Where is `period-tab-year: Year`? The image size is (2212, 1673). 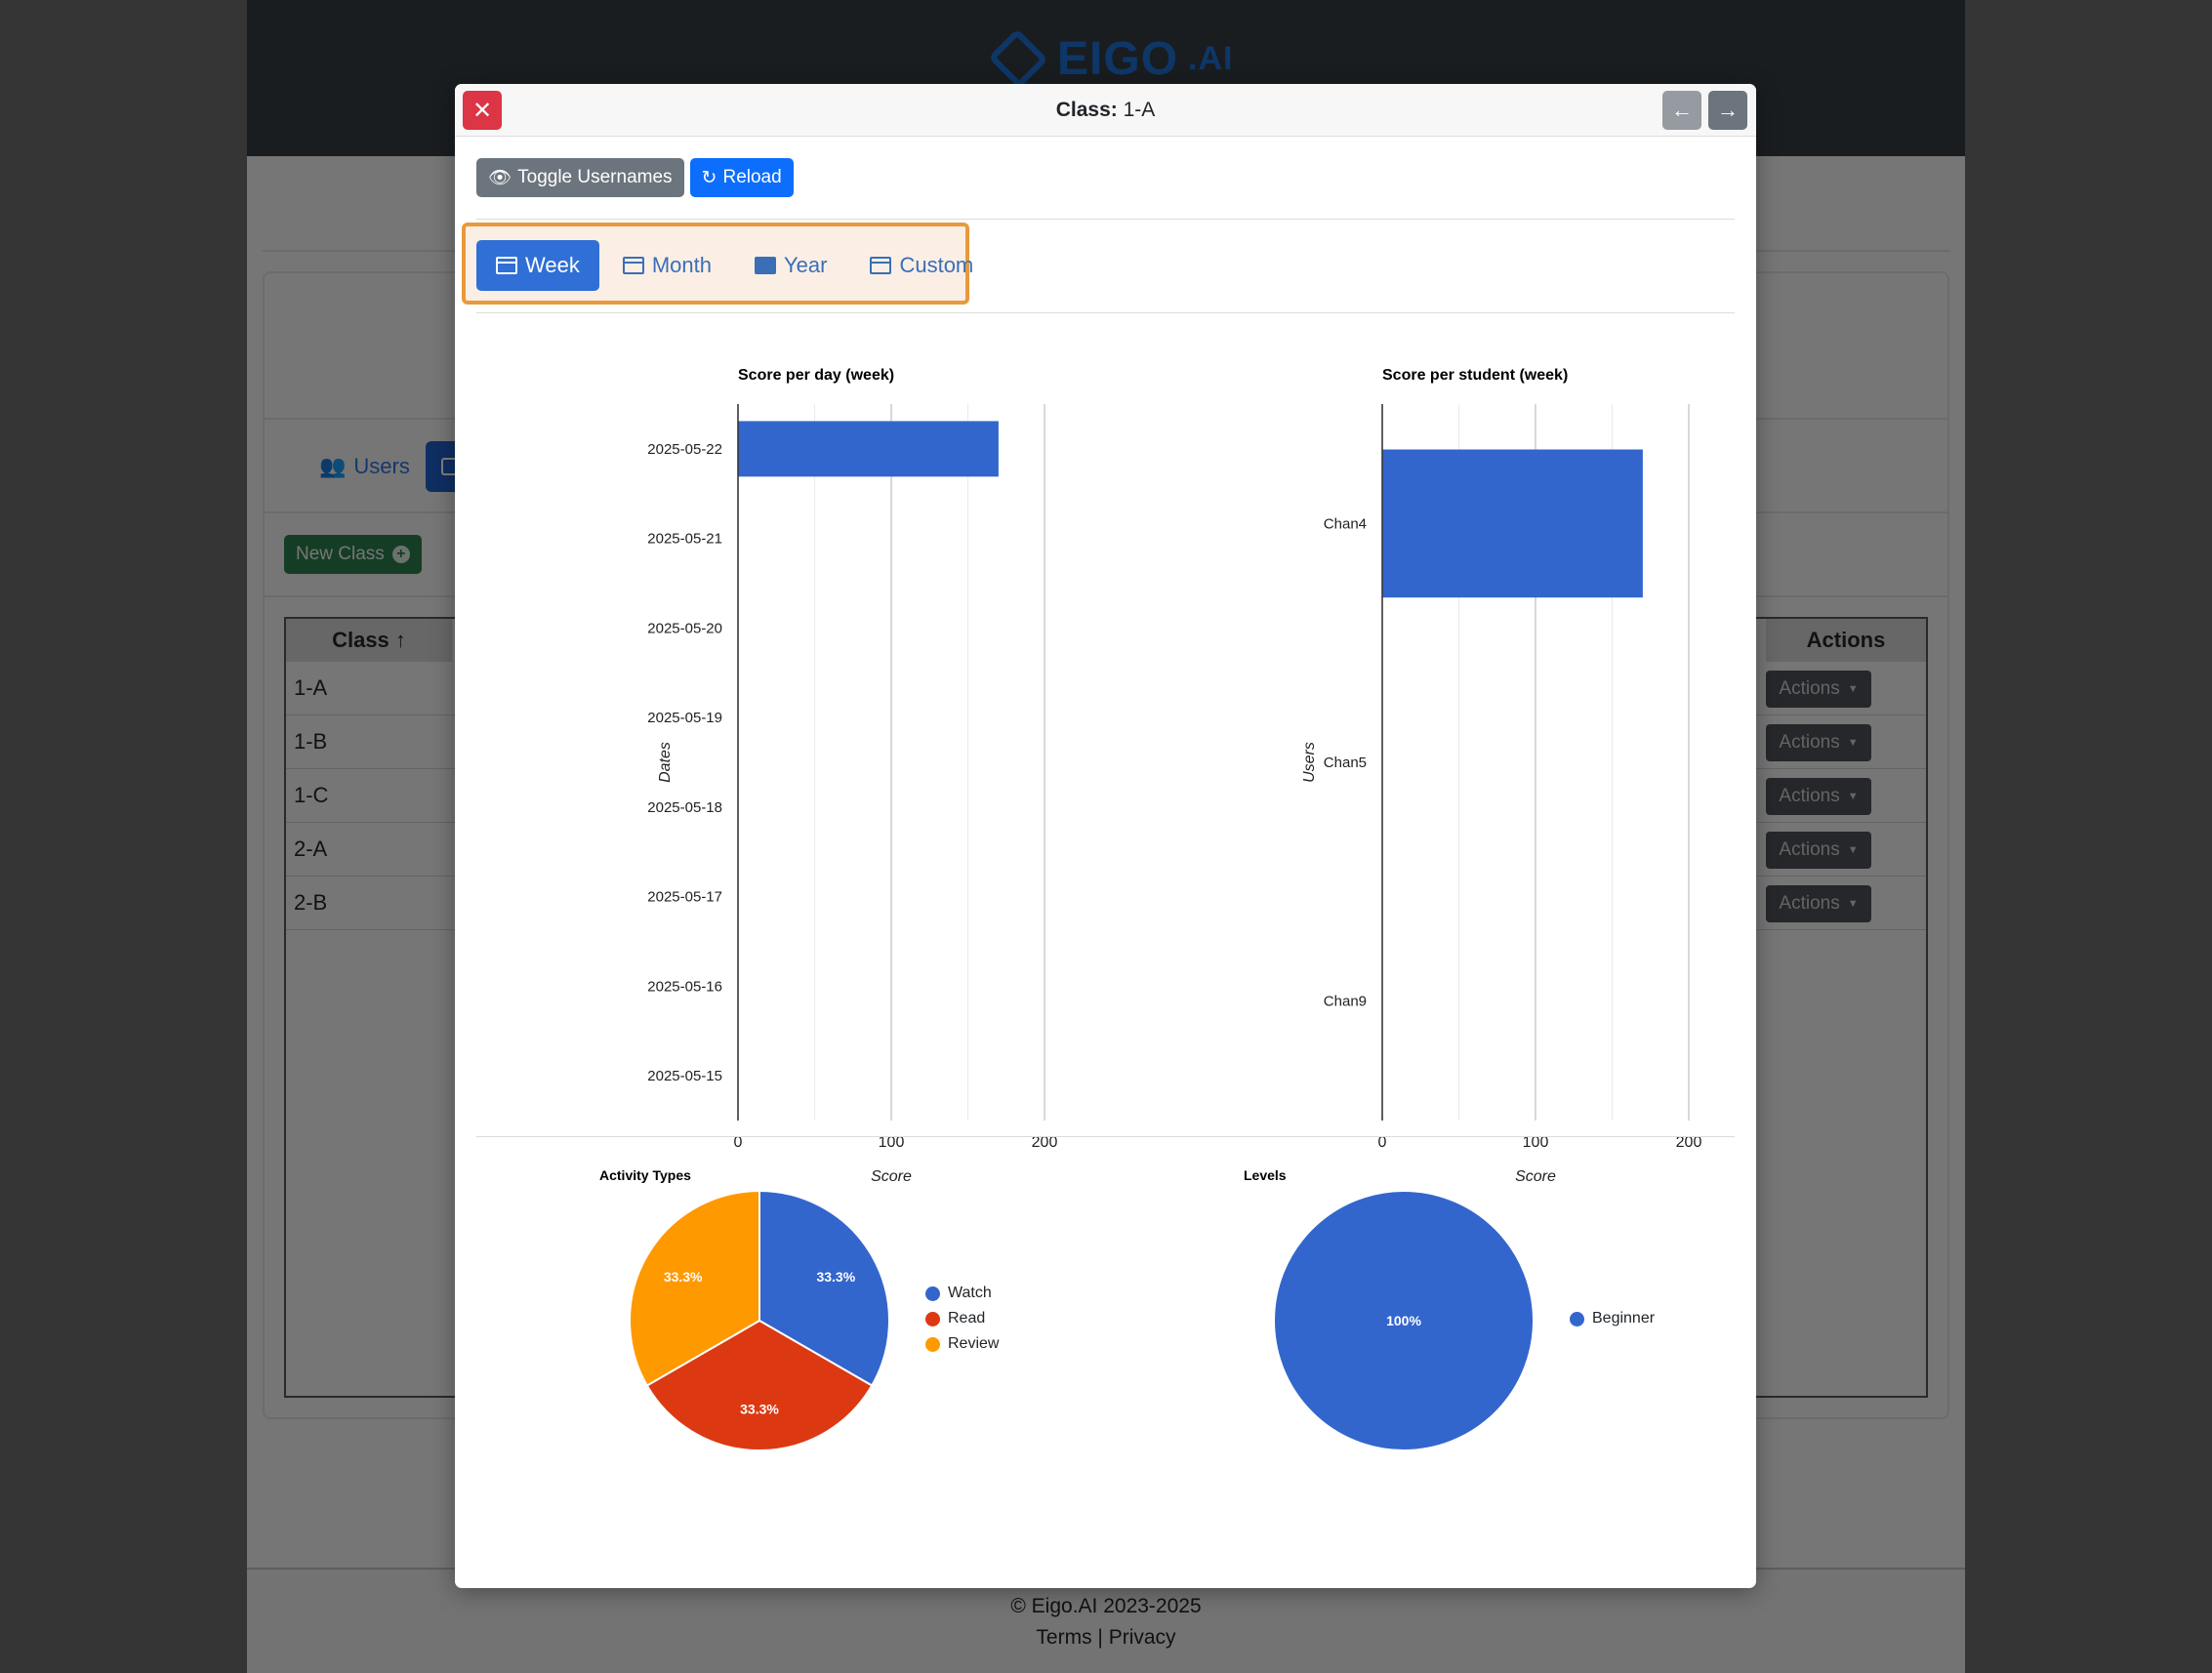 period-tab-year: Year is located at coordinates (790, 265).